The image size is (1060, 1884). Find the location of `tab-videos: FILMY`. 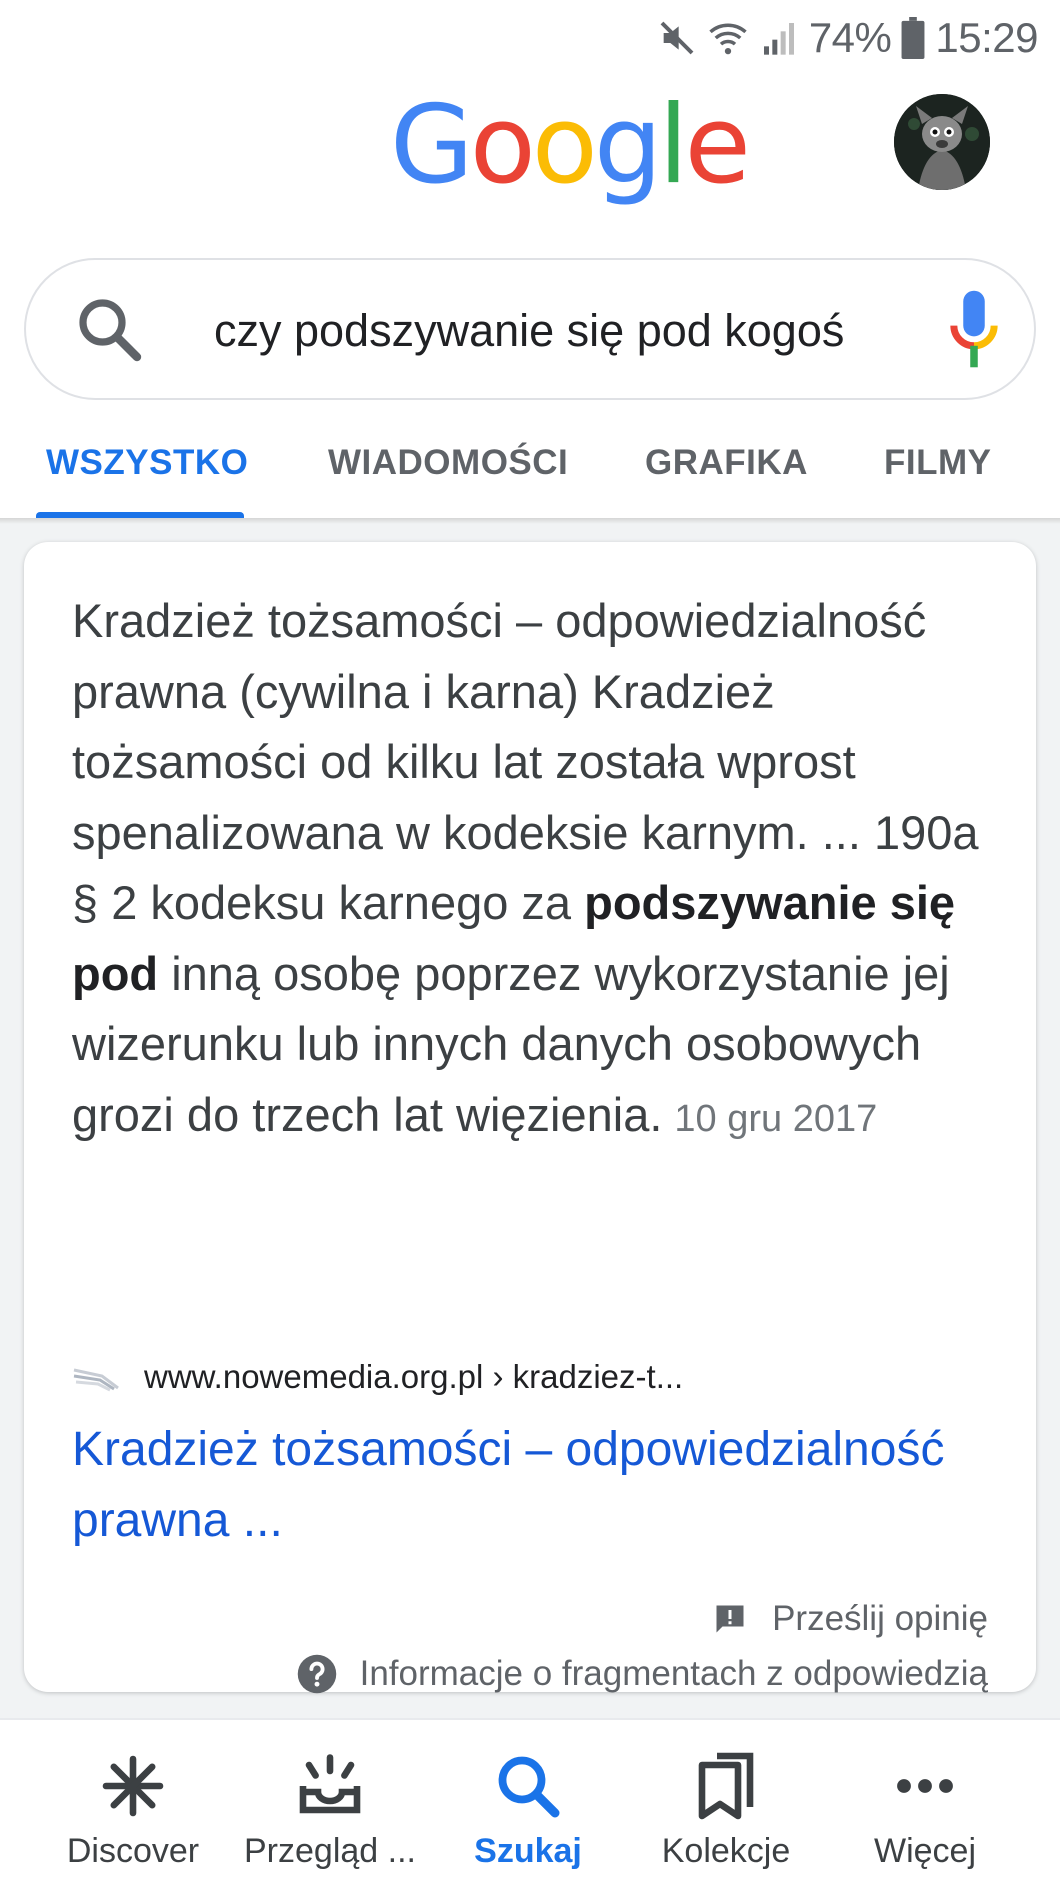

tab-videos: FILMY is located at coordinates (937, 470).